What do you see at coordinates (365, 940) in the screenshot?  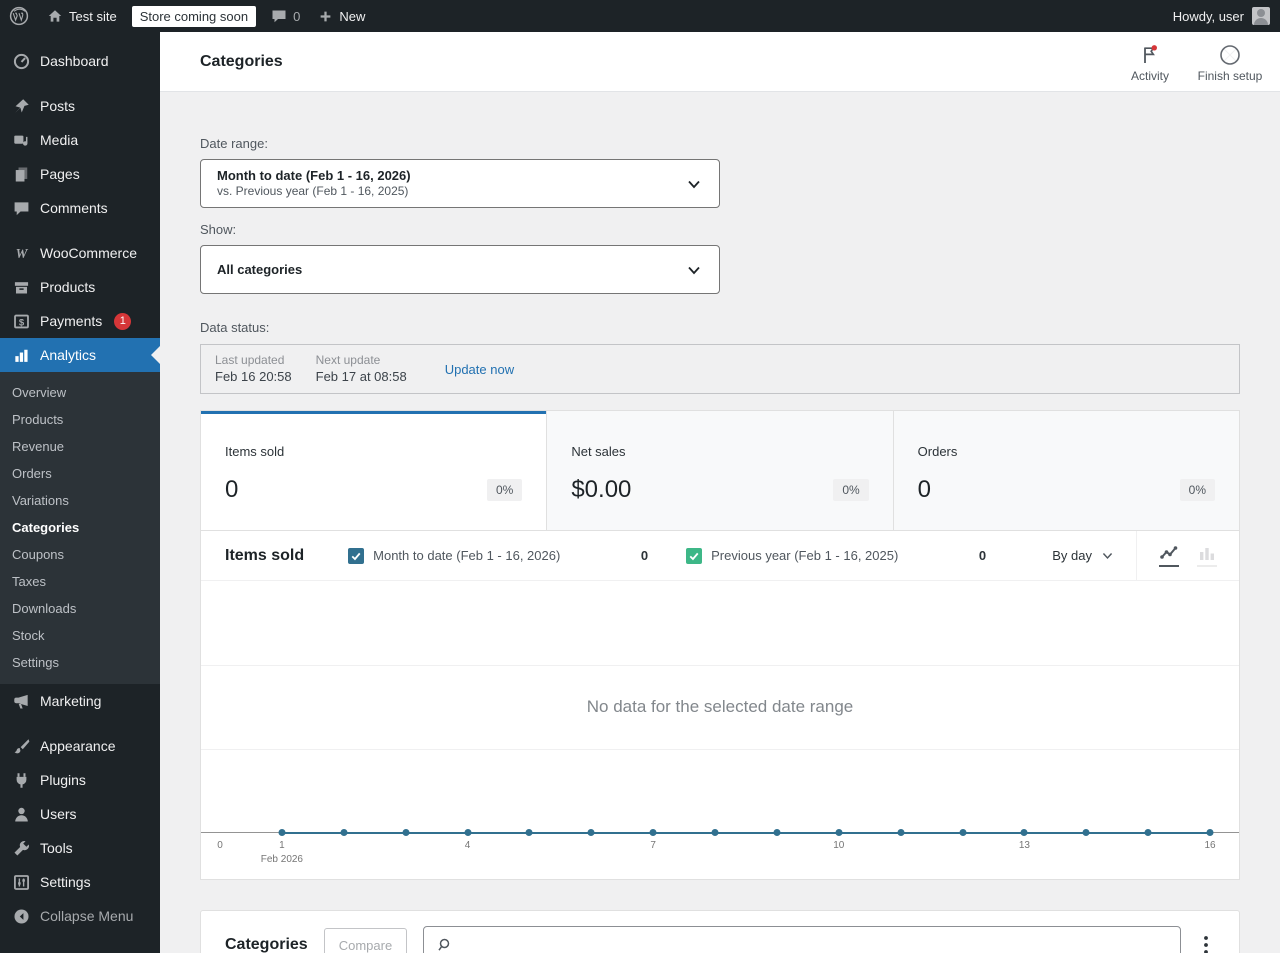 I see `compare-button: Compare` at bounding box center [365, 940].